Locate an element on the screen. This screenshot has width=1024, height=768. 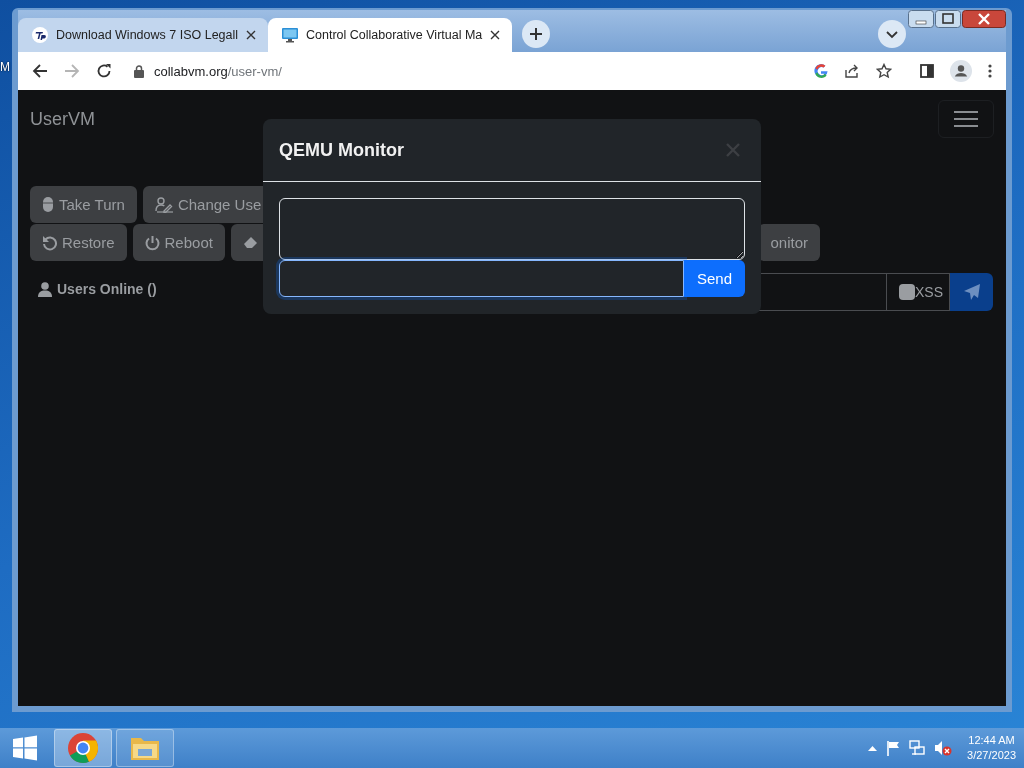
chevron-down-icon is located at coordinates (892, 34).